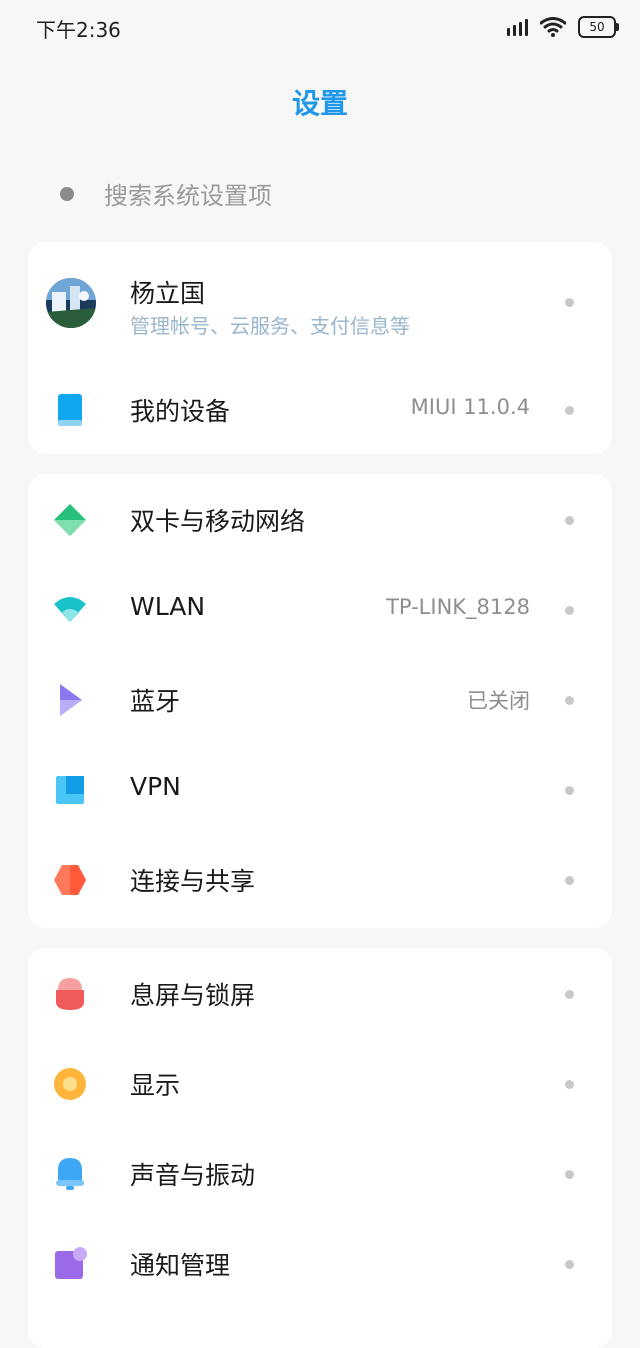 The image size is (640, 1348). Describe the element at coordinates (517, 27) in the screenshot. I see `signal-icon` at that location.